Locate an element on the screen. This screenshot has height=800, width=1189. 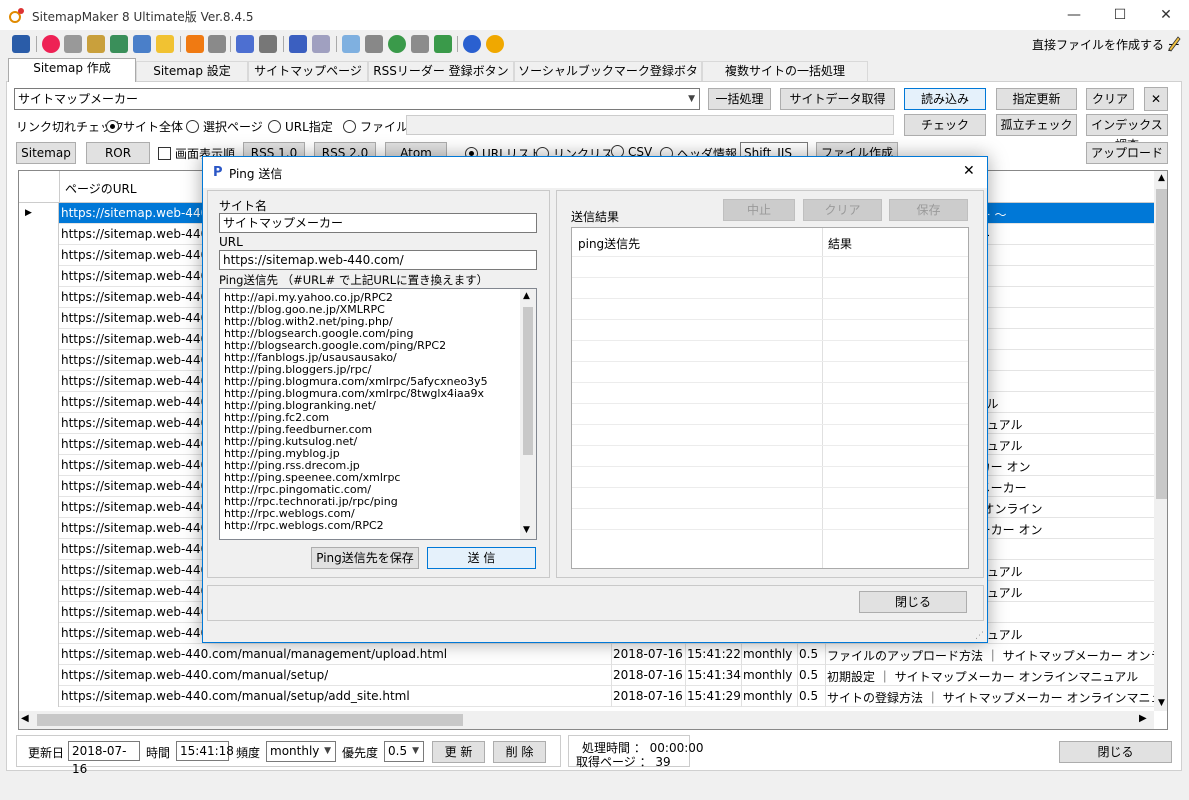
priority-select: 0.5 ▼ is located at coordinates (404, 751).